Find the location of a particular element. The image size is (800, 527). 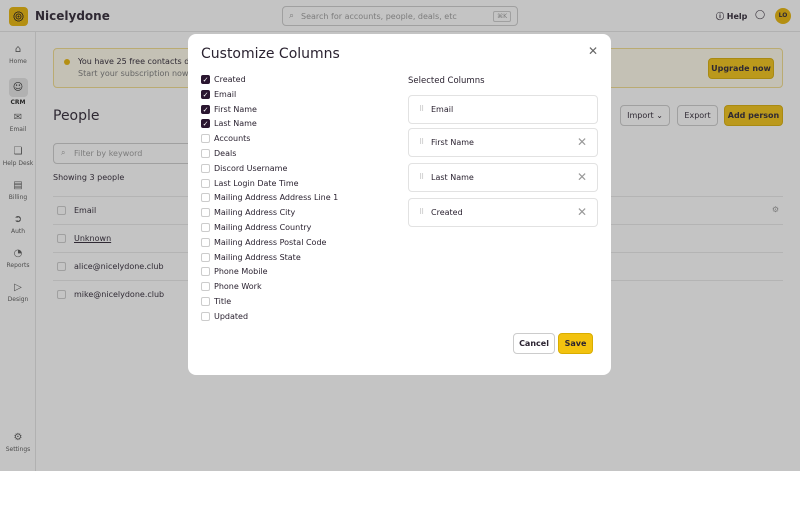

selected-column-label: Email is located at coordinates (442, 109).